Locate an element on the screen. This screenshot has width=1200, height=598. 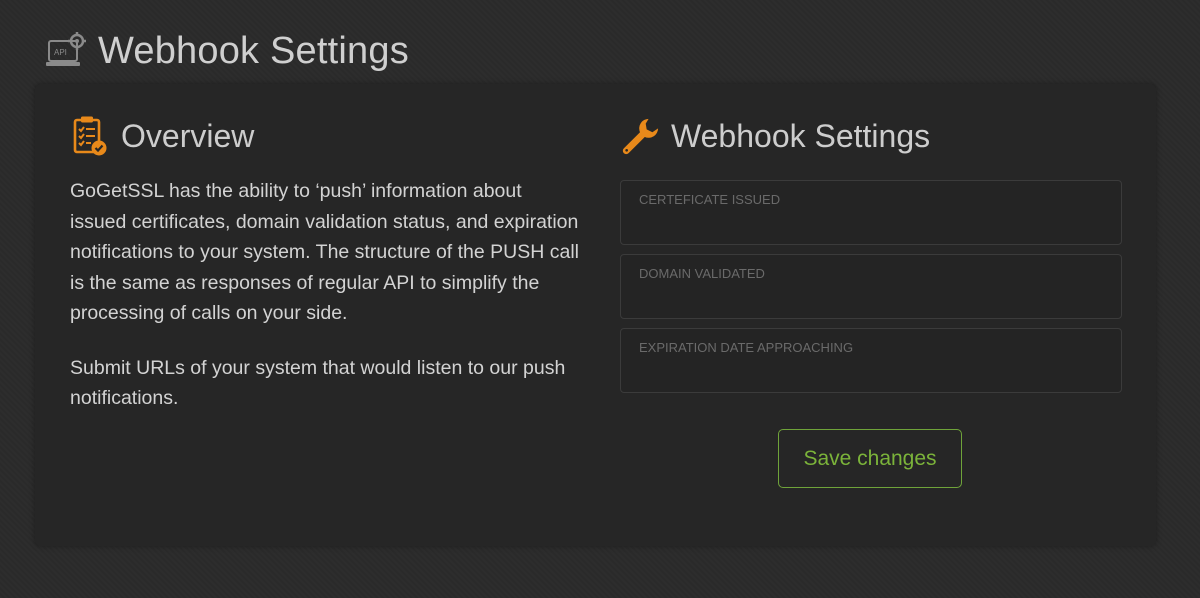
page-title: Webhook Settings is located at coordinates (253, 50).